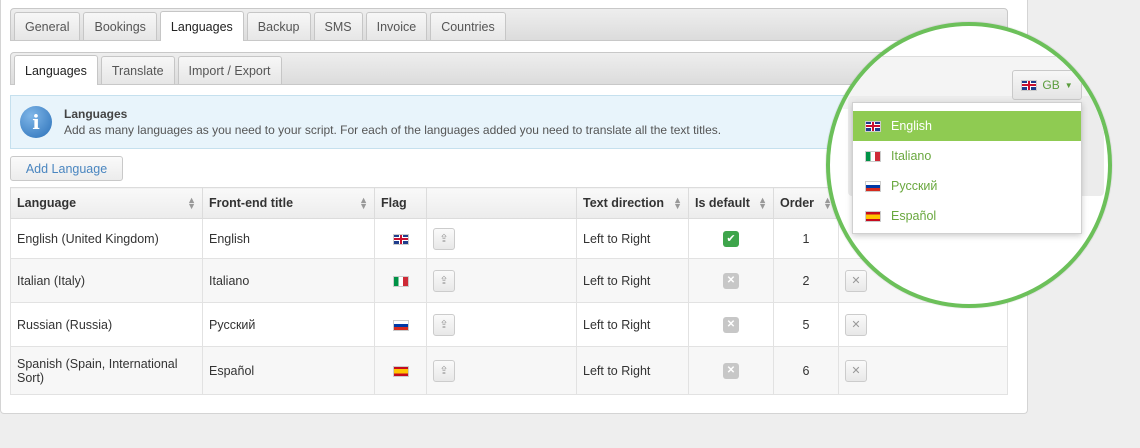 The width and height of the screenshot is (1140, 448). What do you see at coordinates (96, 114) in the screenshot?
I see `info-title: Languages` at bounding box center [96, 114].